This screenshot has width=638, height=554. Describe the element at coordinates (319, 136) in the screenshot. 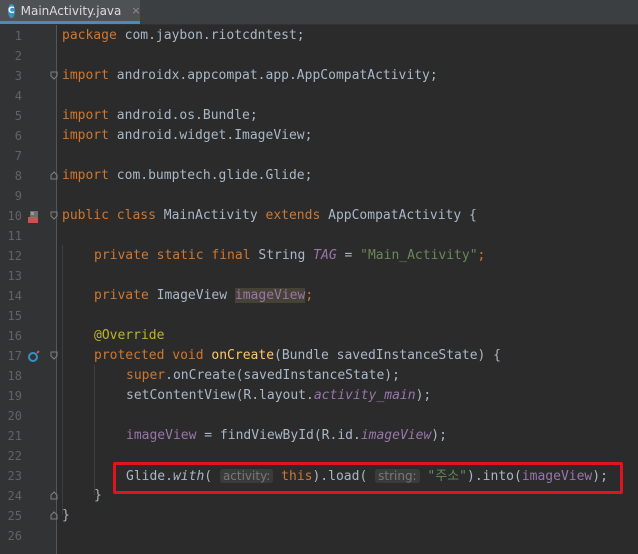

I see `code-line-6: import android.widget.ImageView;` at that location.